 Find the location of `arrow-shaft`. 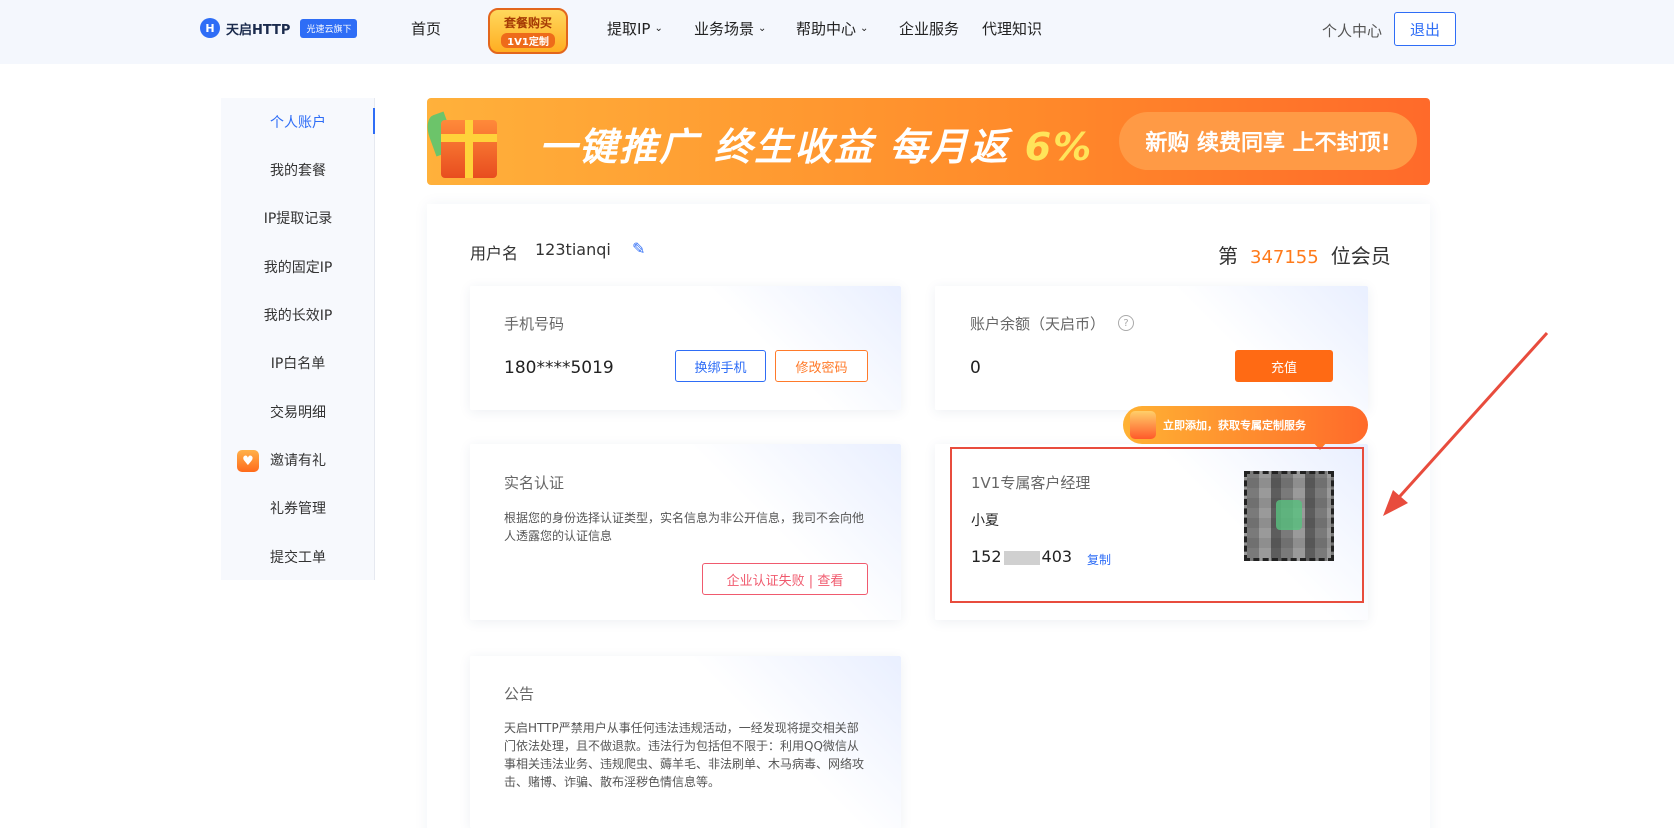

arrow-shaft is located at coordinates (1469, 419).